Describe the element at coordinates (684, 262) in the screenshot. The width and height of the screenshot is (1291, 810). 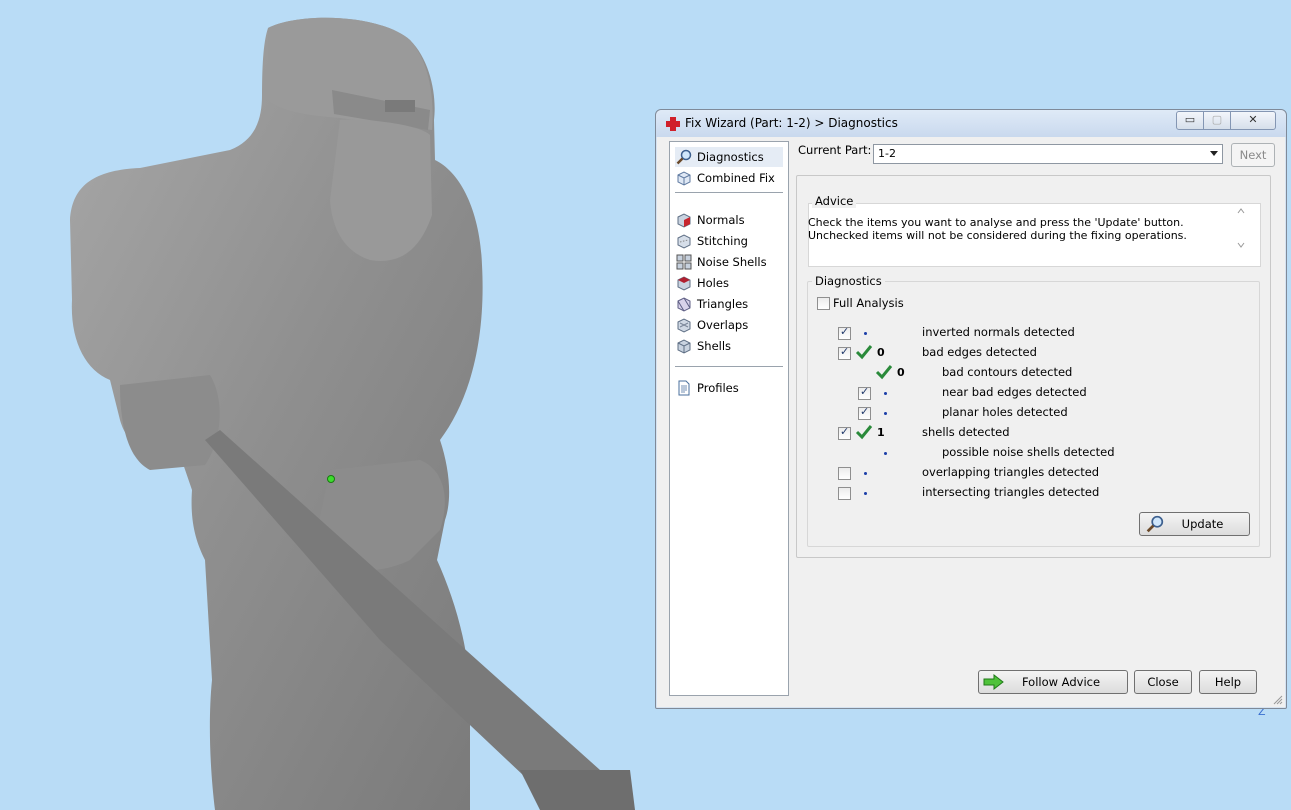
I see `noise-shells-icon` at that location.